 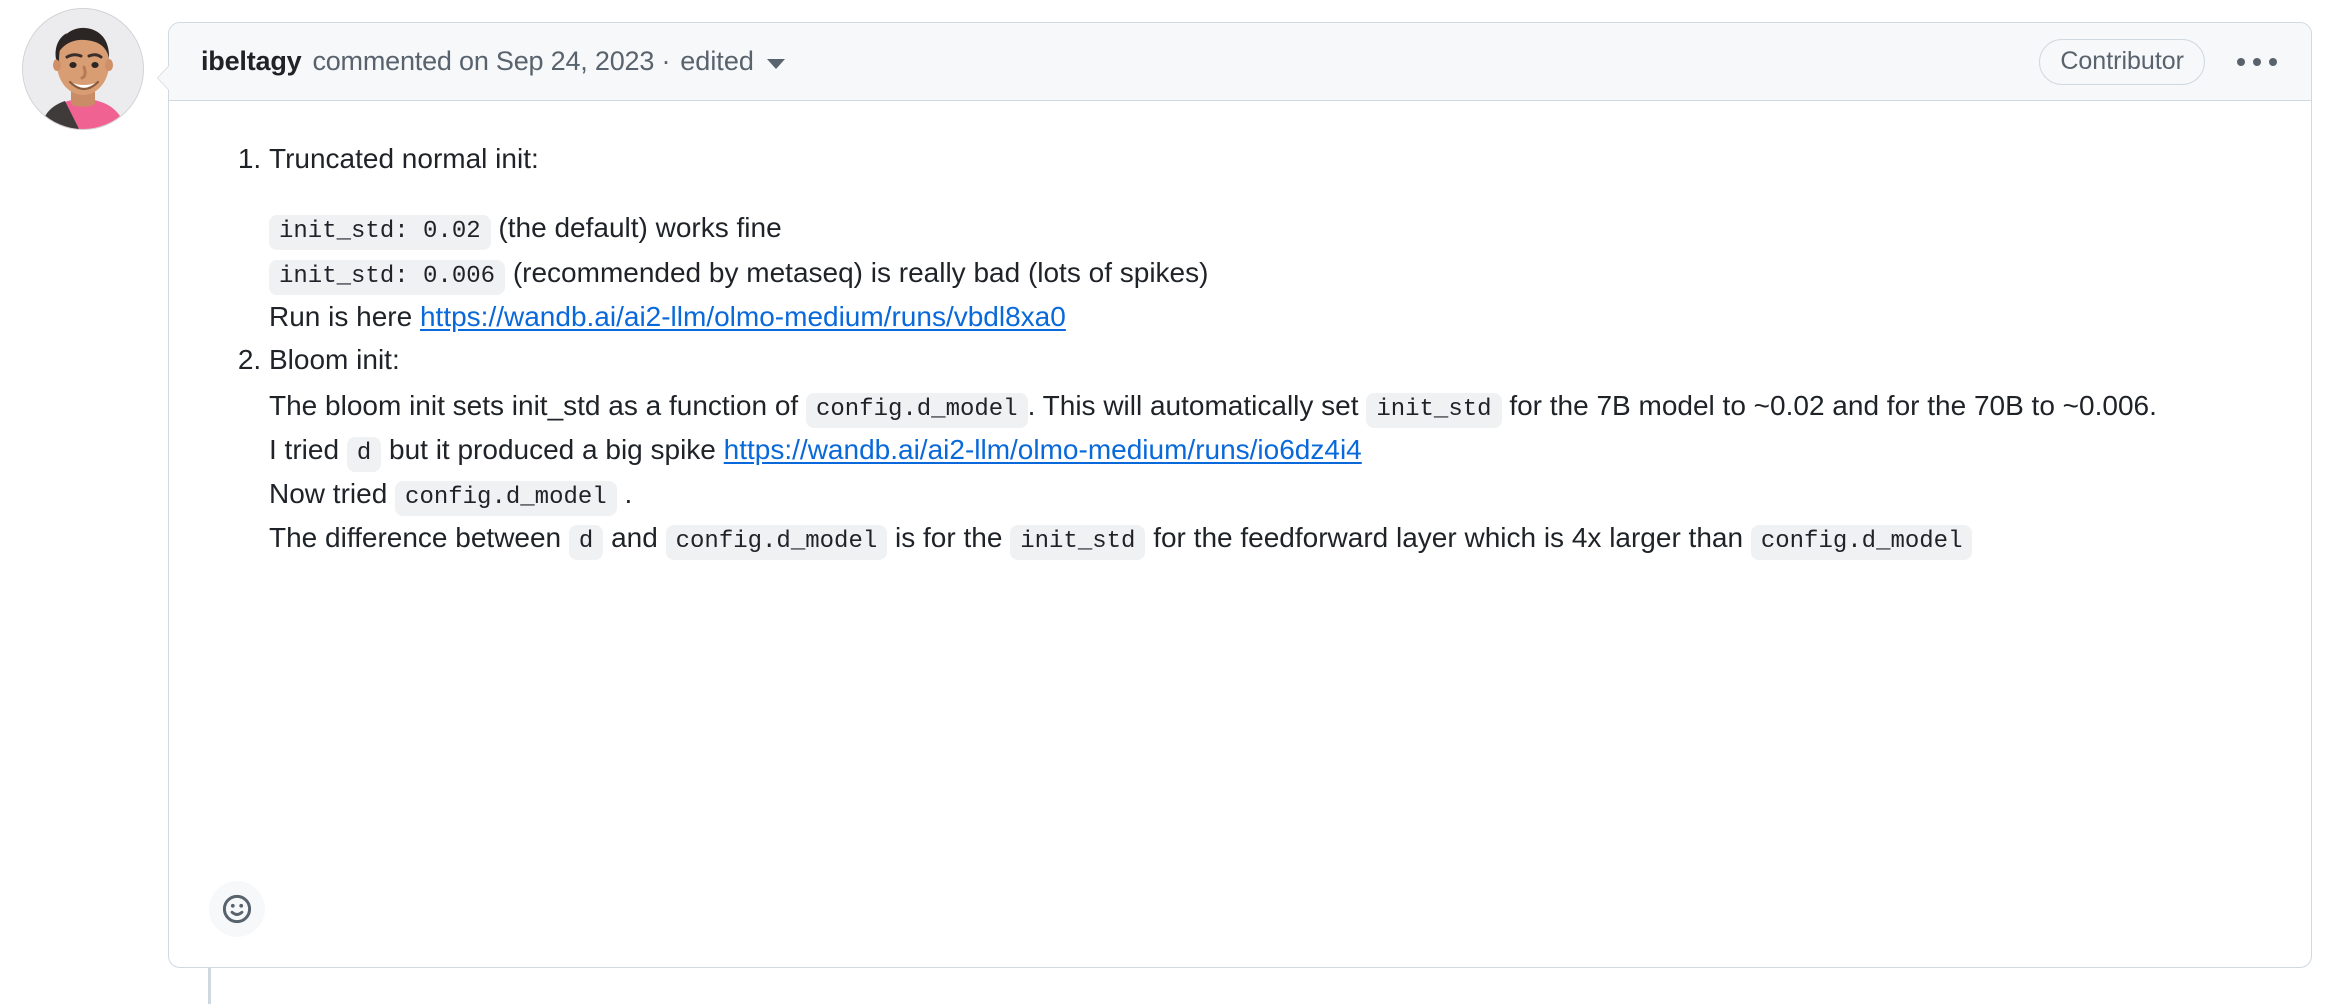 What do you see at coordinates (916, 410) in the screenshot?
I see `code-config-d-model-1: config.d_model` at bounding box center [916, 410].